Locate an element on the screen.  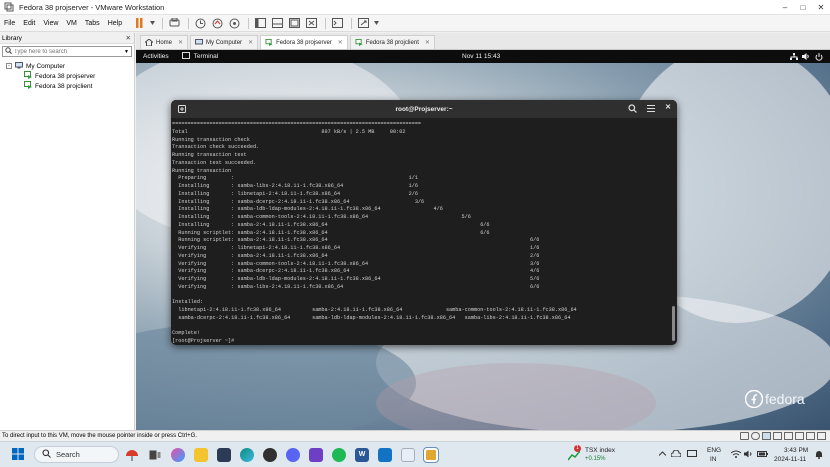
menu-vm: VM is located at coordinates (71, 23).